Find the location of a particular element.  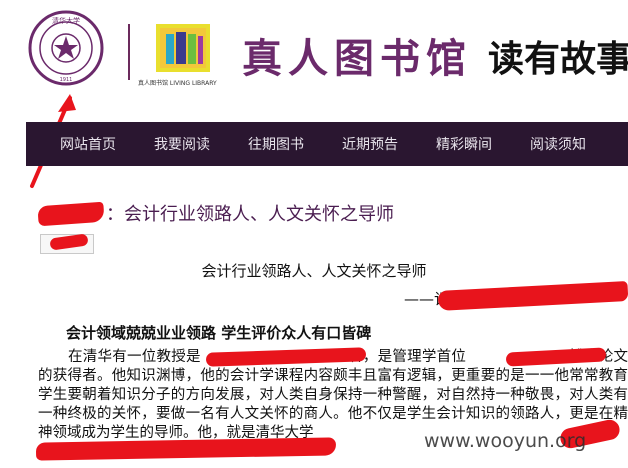

library-logo: 真人图书馆 LIVING LIBRARY is located at coordinates (183, 55).